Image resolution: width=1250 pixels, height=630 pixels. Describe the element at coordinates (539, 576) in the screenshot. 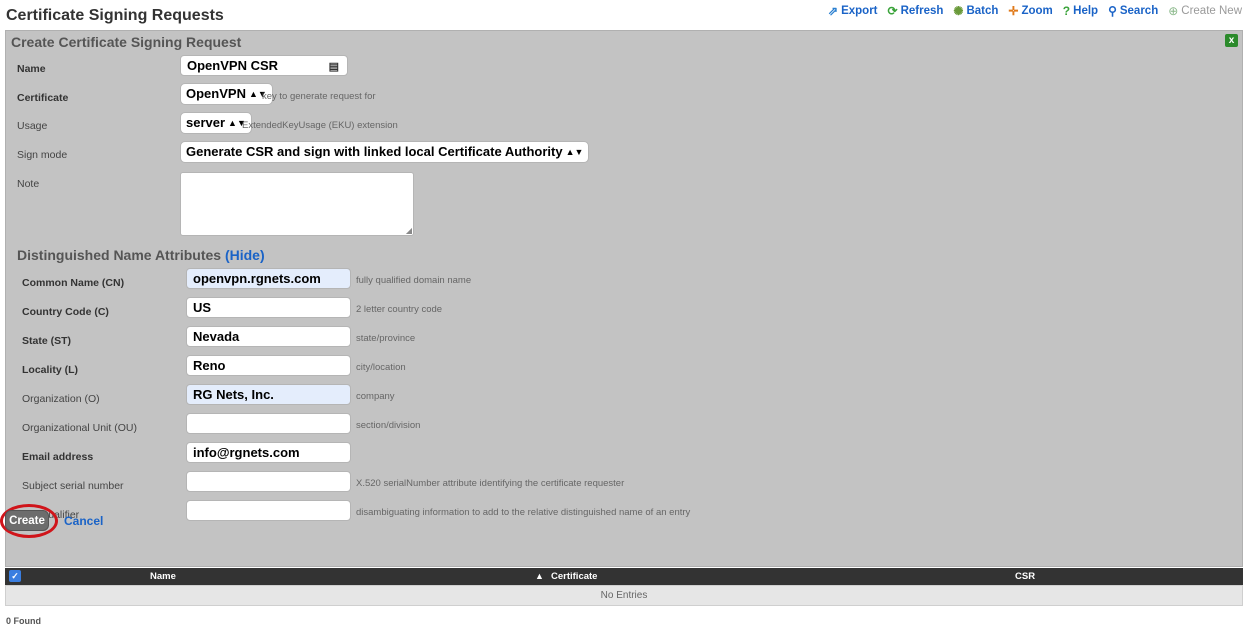

I see `sort-ascending-icon: ▲` at that location.